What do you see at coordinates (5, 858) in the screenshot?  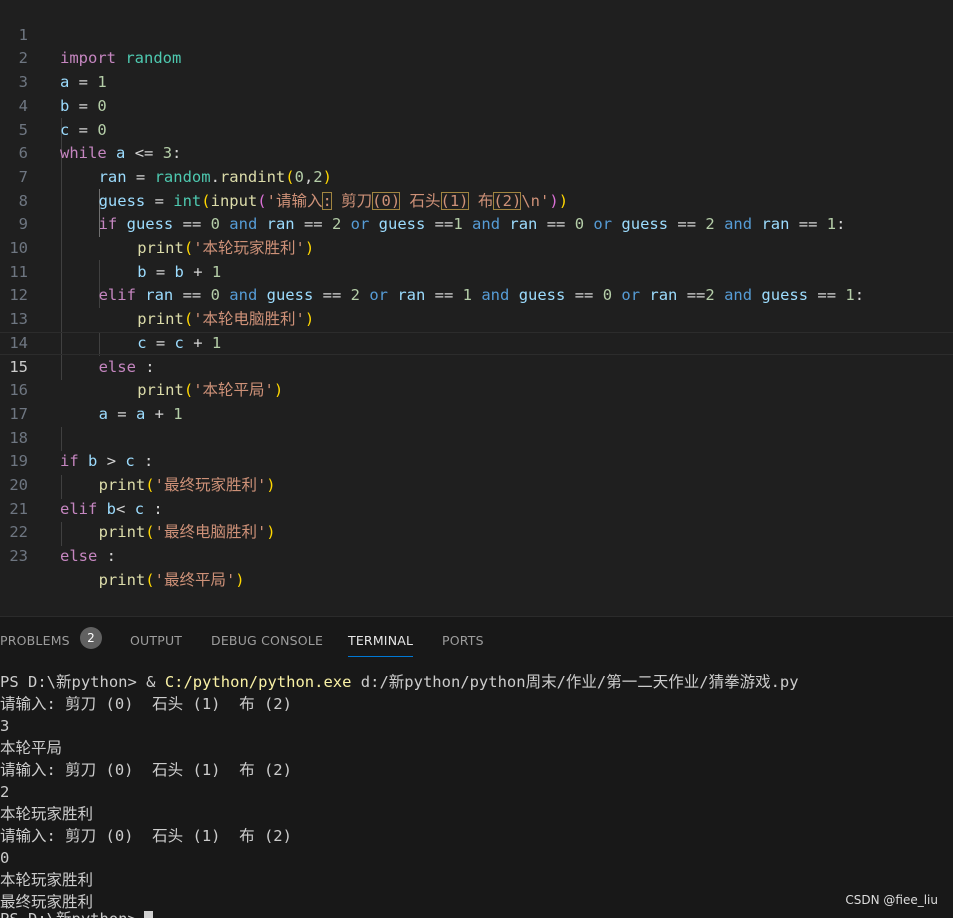 I see `terminal-line: 0` at bounding box center [5, 858].